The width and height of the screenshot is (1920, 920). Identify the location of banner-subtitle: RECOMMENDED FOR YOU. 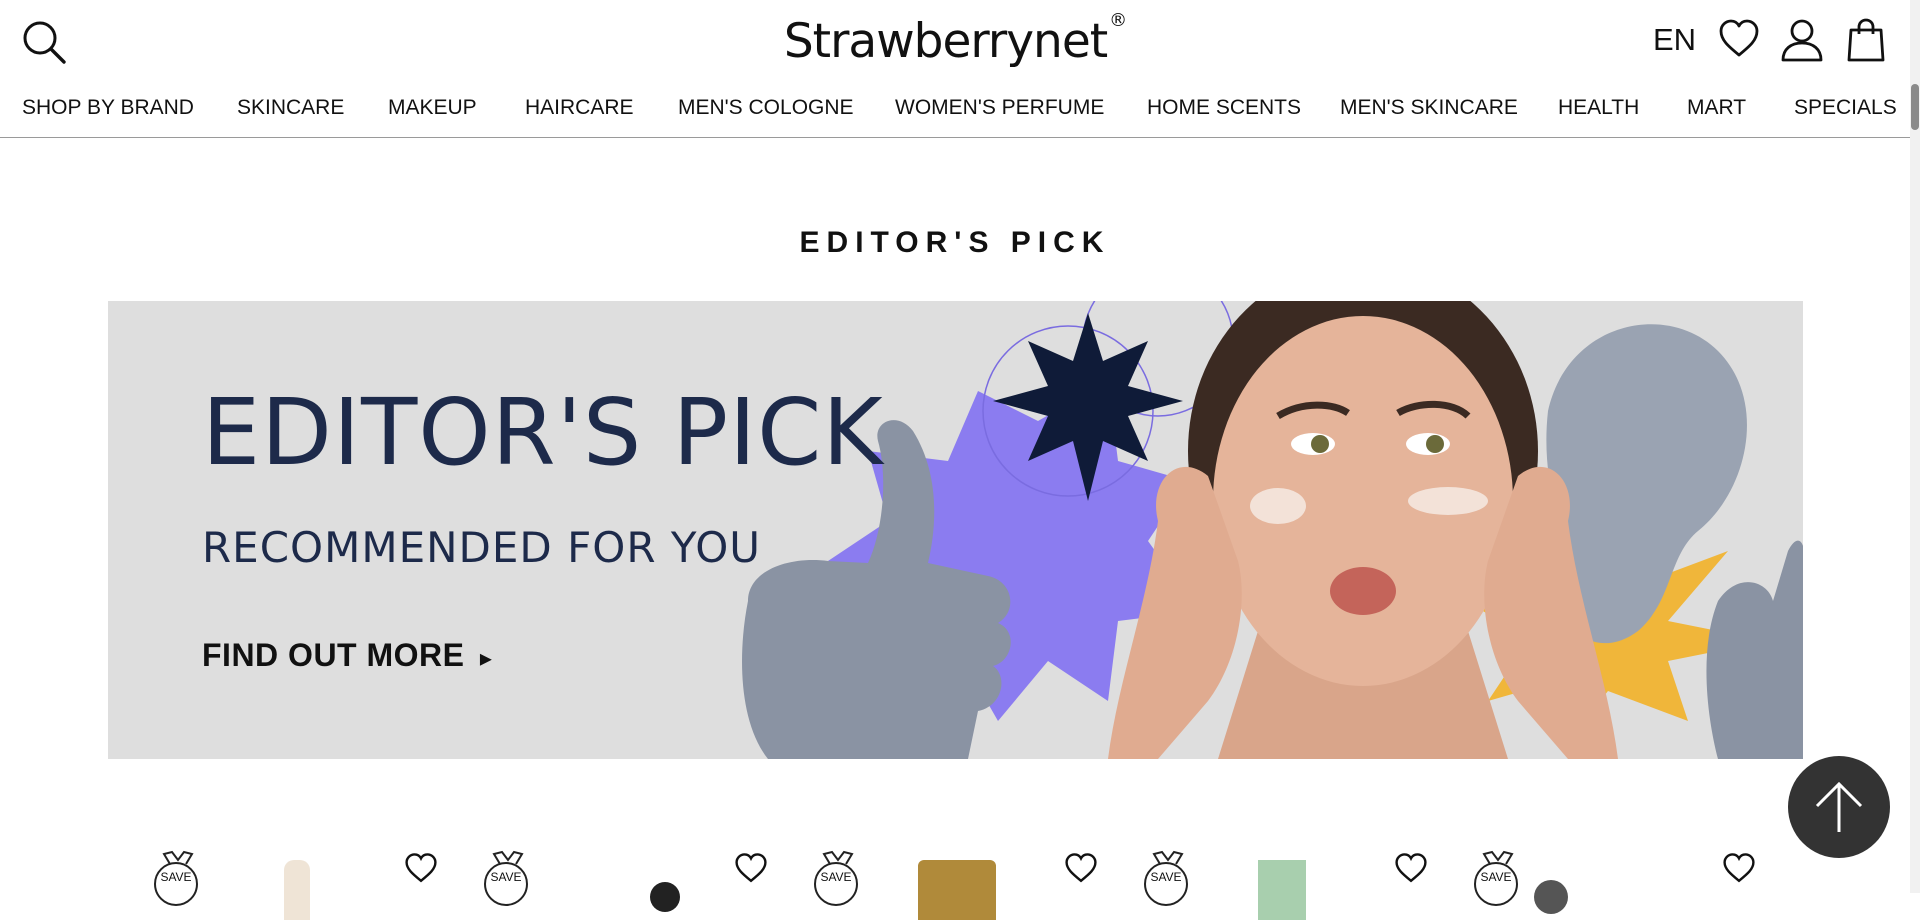
(482, 547).